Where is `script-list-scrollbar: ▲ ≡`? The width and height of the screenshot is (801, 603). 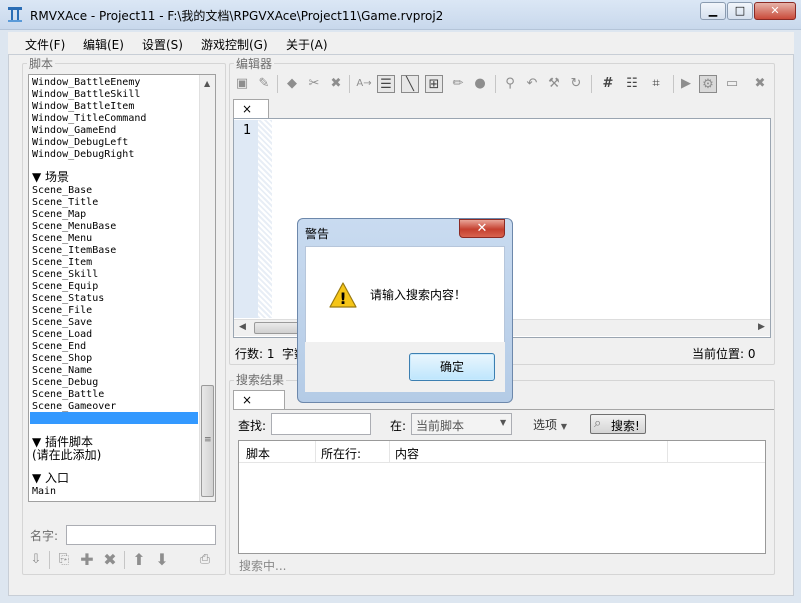 script-list-scrollbar: ▲ ≡ is located at coordinates (207, 288).